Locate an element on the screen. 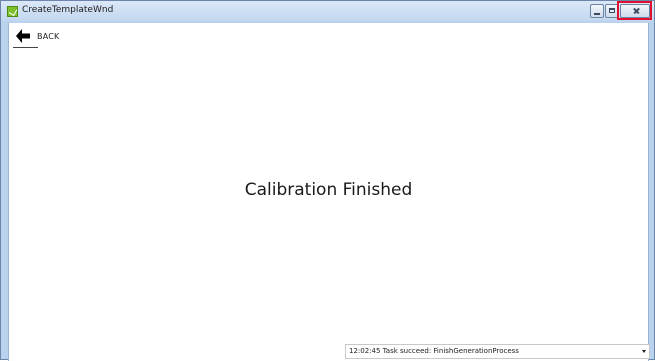 This screenshot has height=361, width=655. close-button-highlight is located at coordinates (634, 10).